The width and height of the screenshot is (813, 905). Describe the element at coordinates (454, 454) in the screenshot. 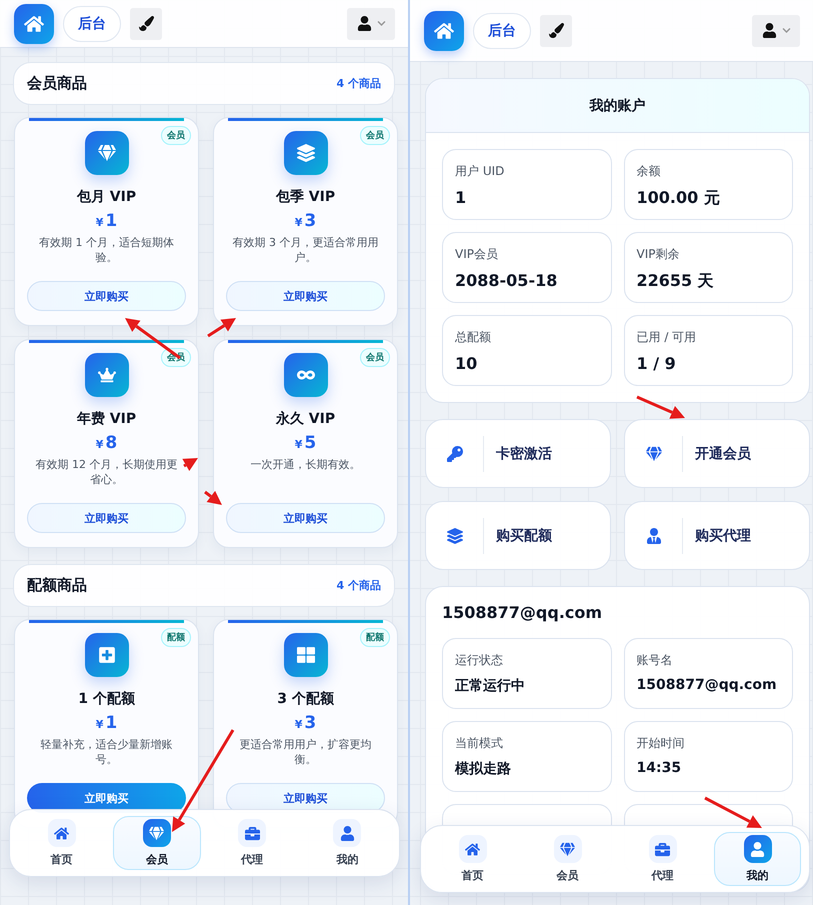

I see `key-icon` at that location.